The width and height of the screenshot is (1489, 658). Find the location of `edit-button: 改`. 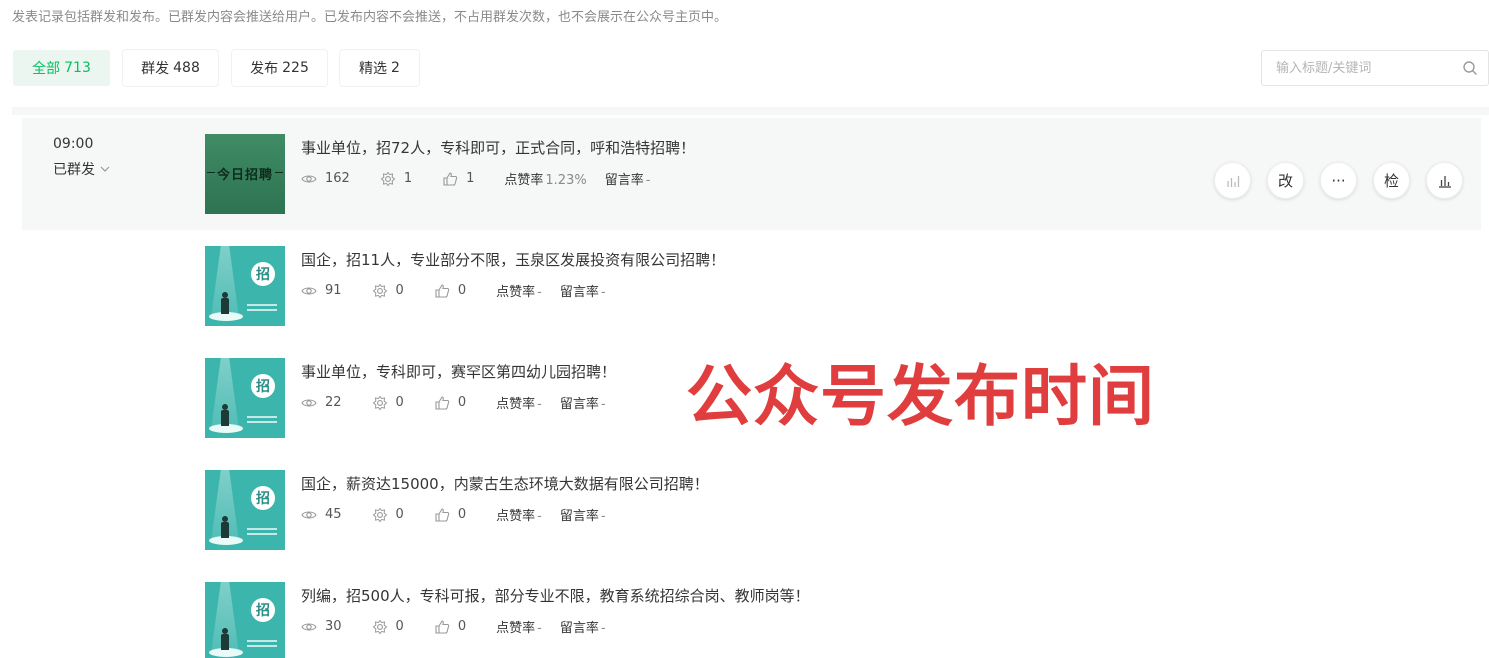

edit-button: 改 is located at coordinates (1285, 180).